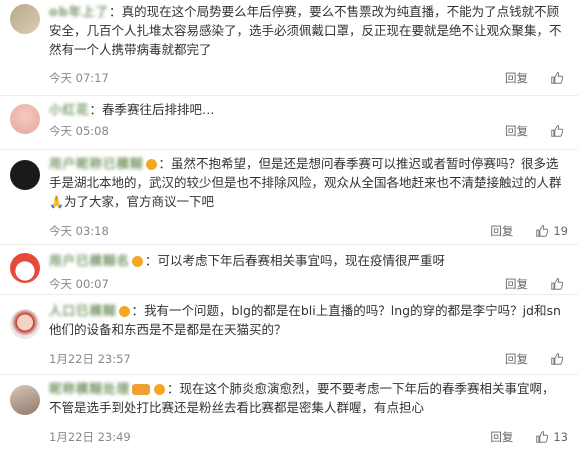  Describe the element at coordinates (56, 202) in the screenshot. I see `pray-emoji-icon: 🙏` at that location.